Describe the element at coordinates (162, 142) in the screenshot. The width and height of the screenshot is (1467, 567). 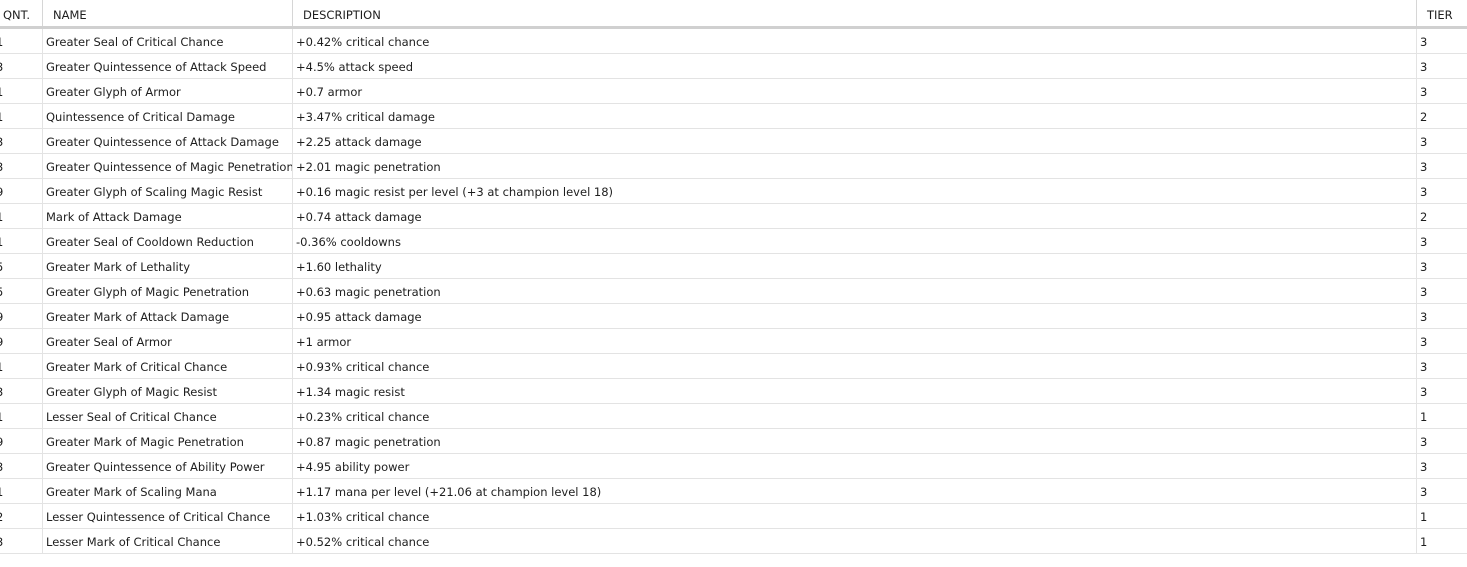
I see `cell-name: Greater Quintessence of Attack Damage` at that location.